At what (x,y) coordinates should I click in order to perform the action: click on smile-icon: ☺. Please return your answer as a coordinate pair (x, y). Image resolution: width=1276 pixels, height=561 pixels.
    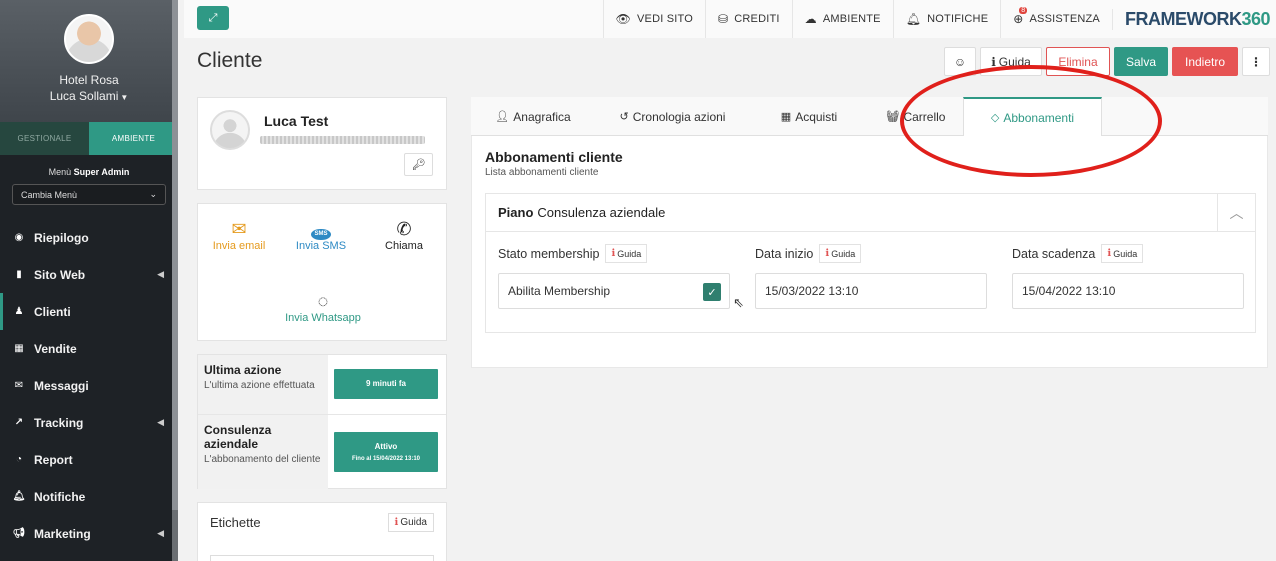
    Looking at the image, I should click on (960, 61).